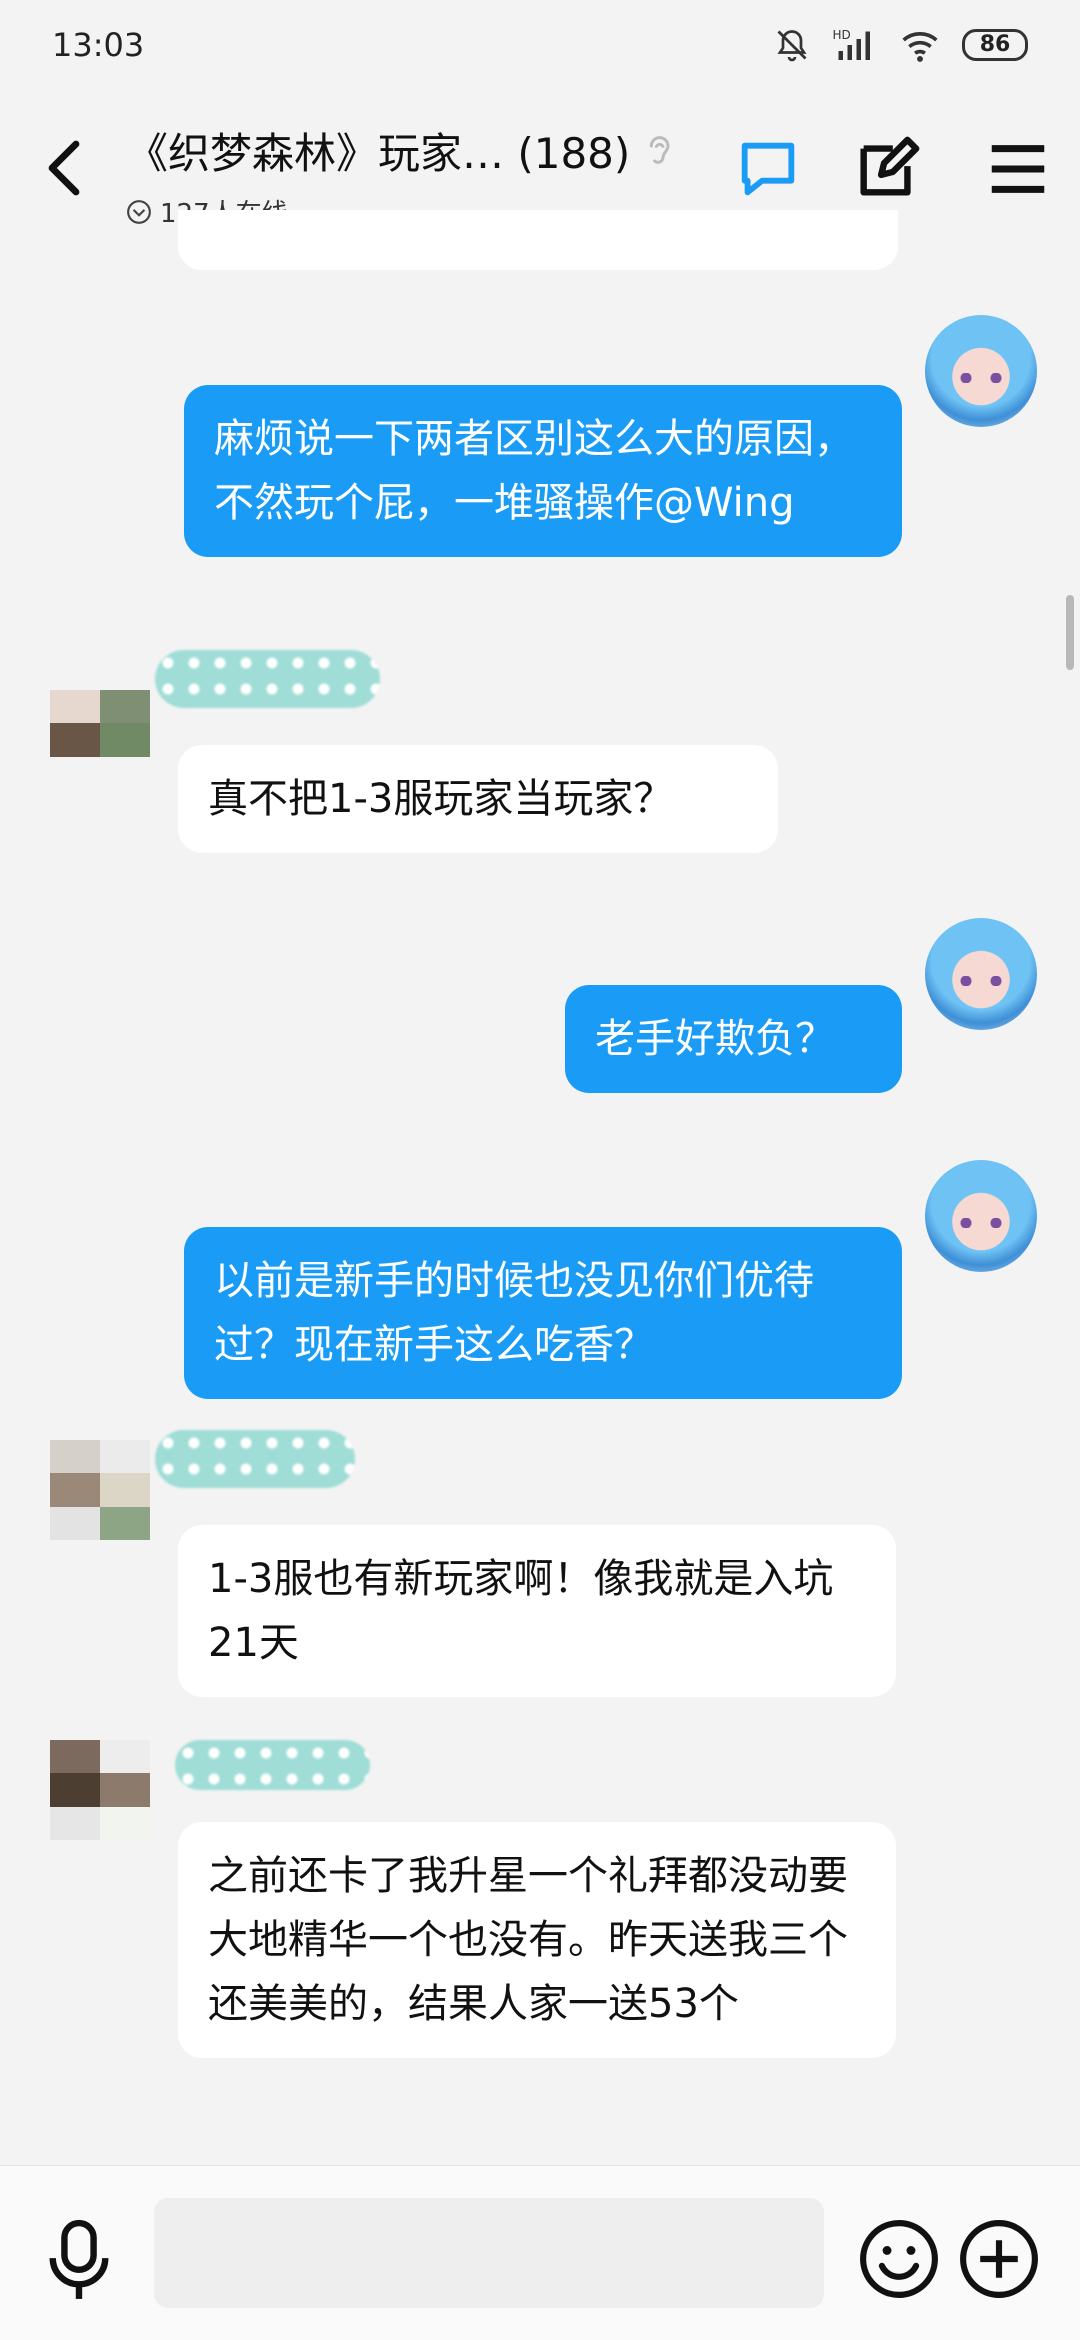  What do you see at coordinates (999, 2259) in the screenshot?
I see `plus-icon` at bounding box center [999, 2259].